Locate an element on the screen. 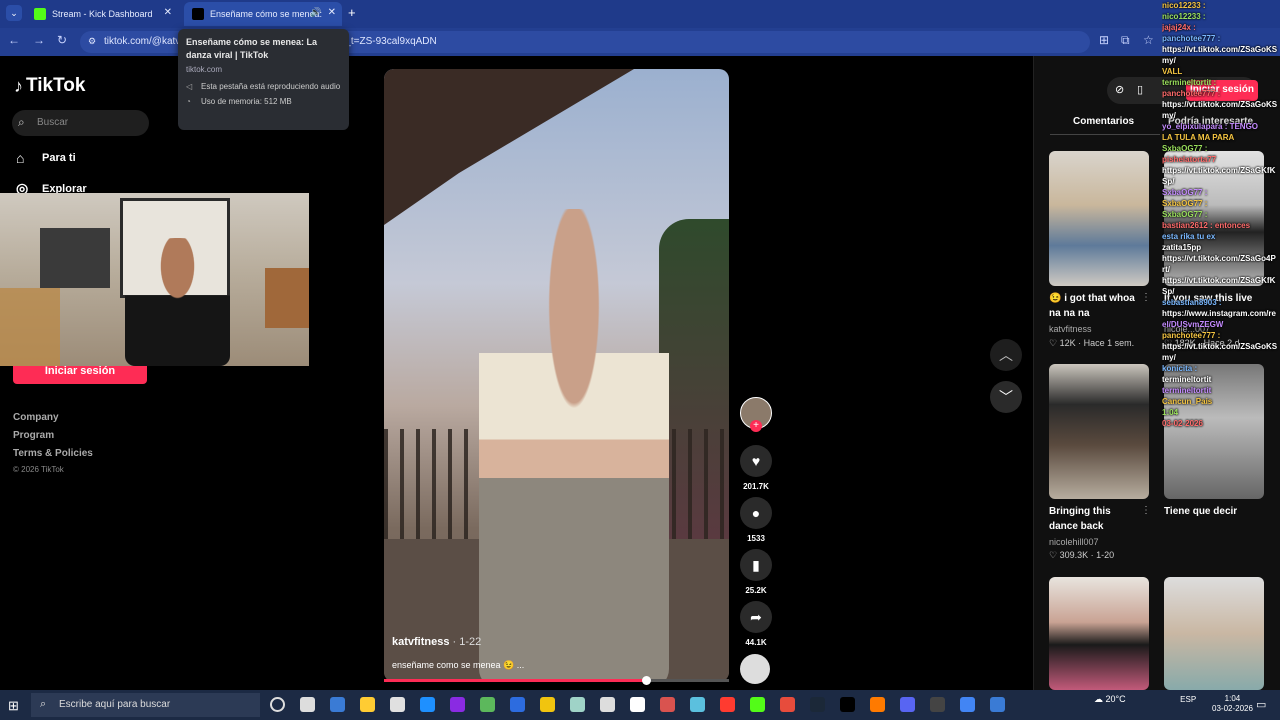  chat-message: Sp/ is located at coordinates (1168, 181).